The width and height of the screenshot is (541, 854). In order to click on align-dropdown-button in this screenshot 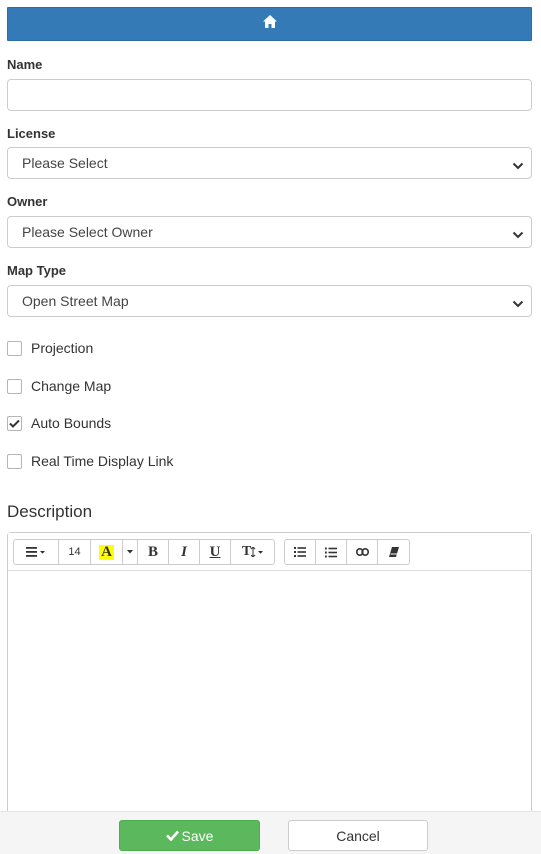, I will do `click(36, 552)`.